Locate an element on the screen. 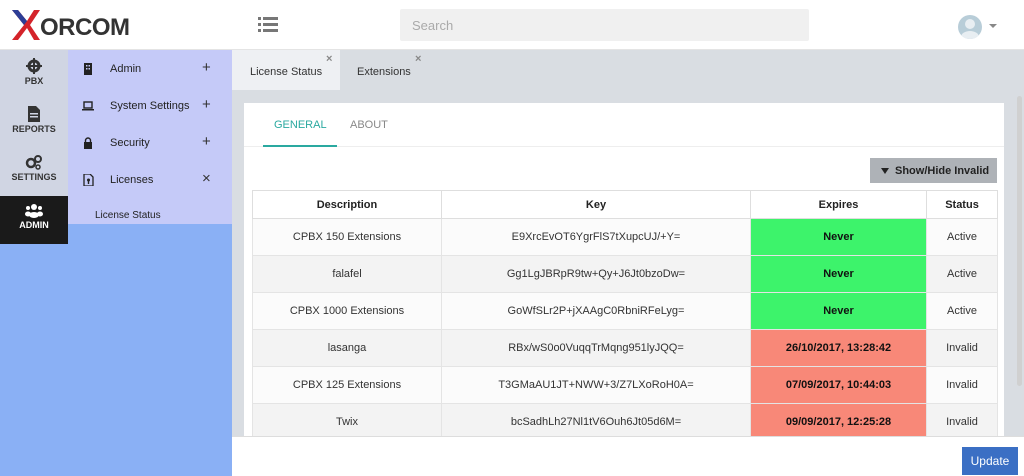 The width and height of the screenshot is (1024, 476). laptop-icon is located at coordinates (88, 106).